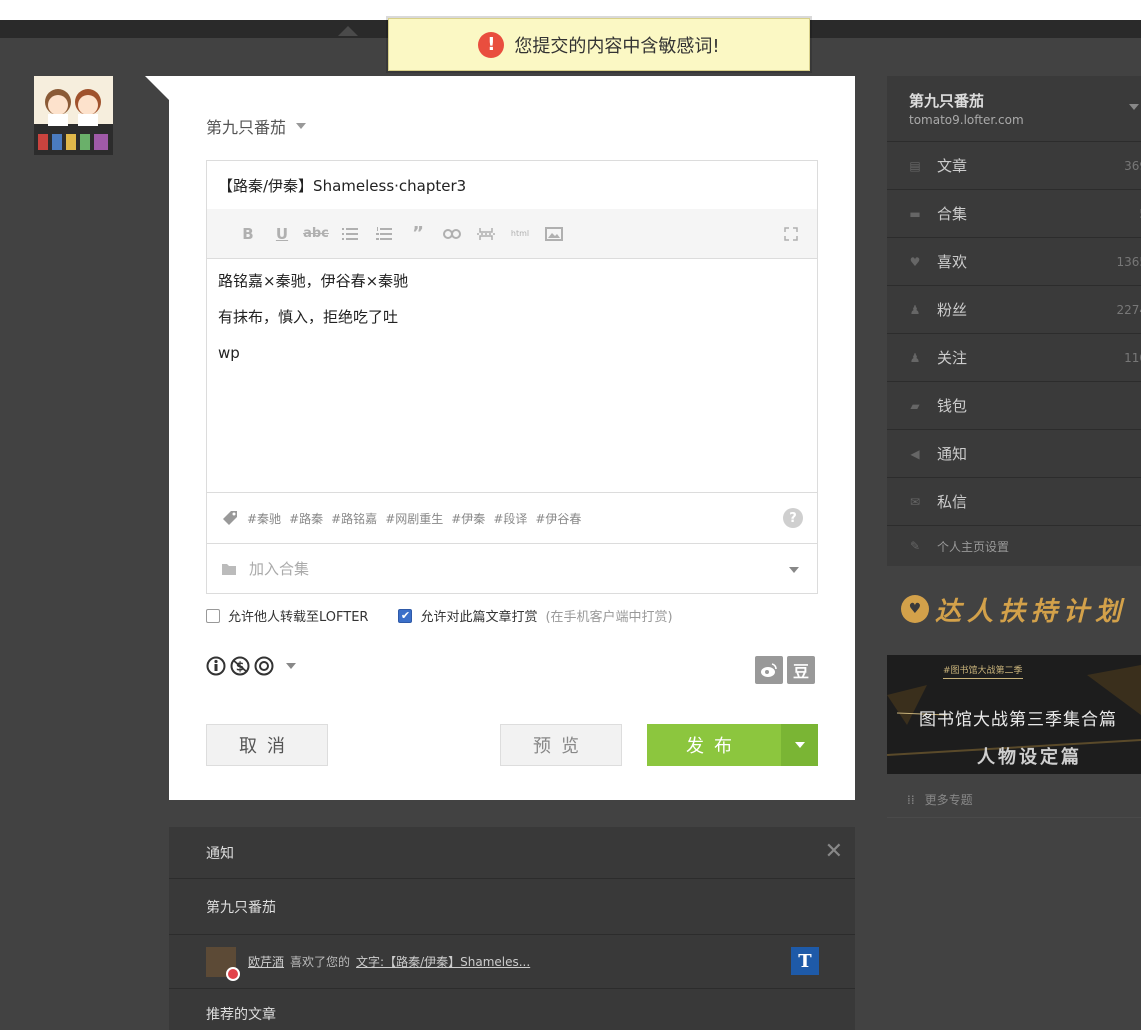 The width and height of the screenshot is (1141, 1030). What do you see at coordinates (246, 127) in the screenshot?
I see `blog-selector-label: 第九只番茄` at bounding box center [246, 127].